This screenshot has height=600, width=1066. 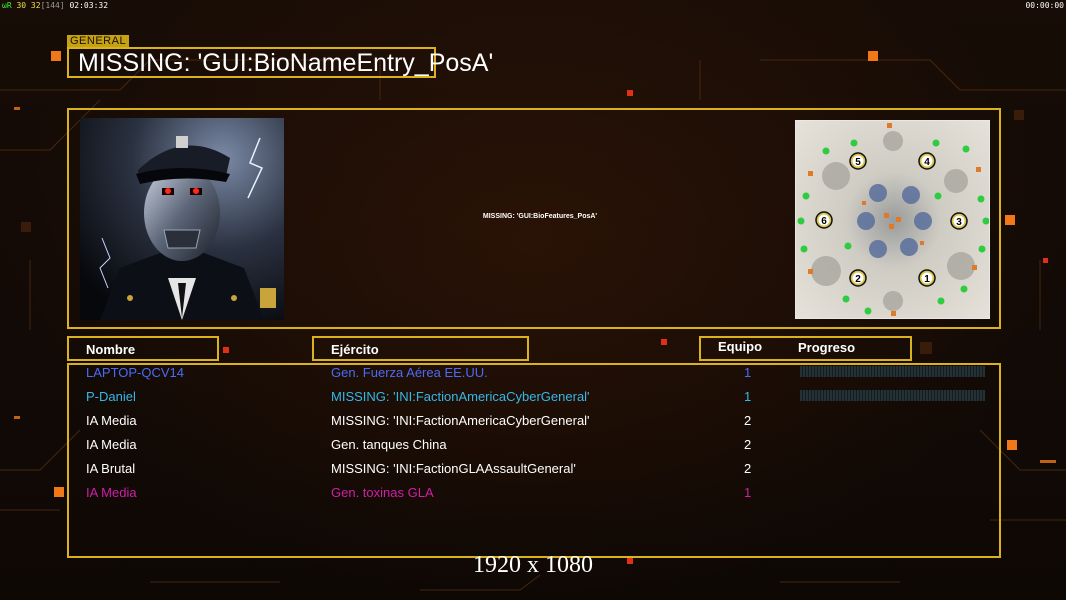 I want to click on bio-features-text: MISSING: 'GUI:BioFeatures_PosA', so click(x=540, y=216).